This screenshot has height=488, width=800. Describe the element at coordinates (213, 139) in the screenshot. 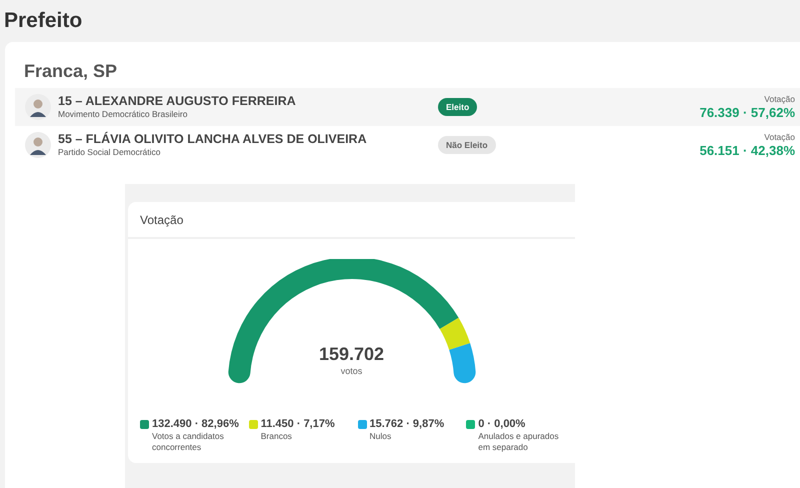

I see `candidate-name: 55 – FLÁVIA OLIVITO LANCHA ALVES DE OLIVEIRA` at that location.